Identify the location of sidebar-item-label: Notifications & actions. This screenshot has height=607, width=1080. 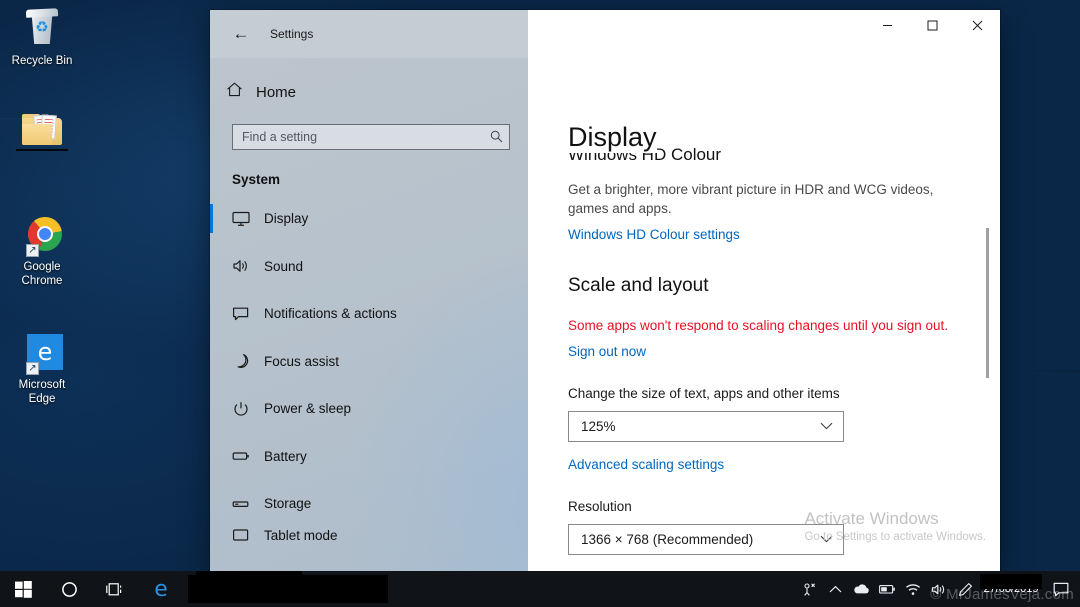
(330, 314).